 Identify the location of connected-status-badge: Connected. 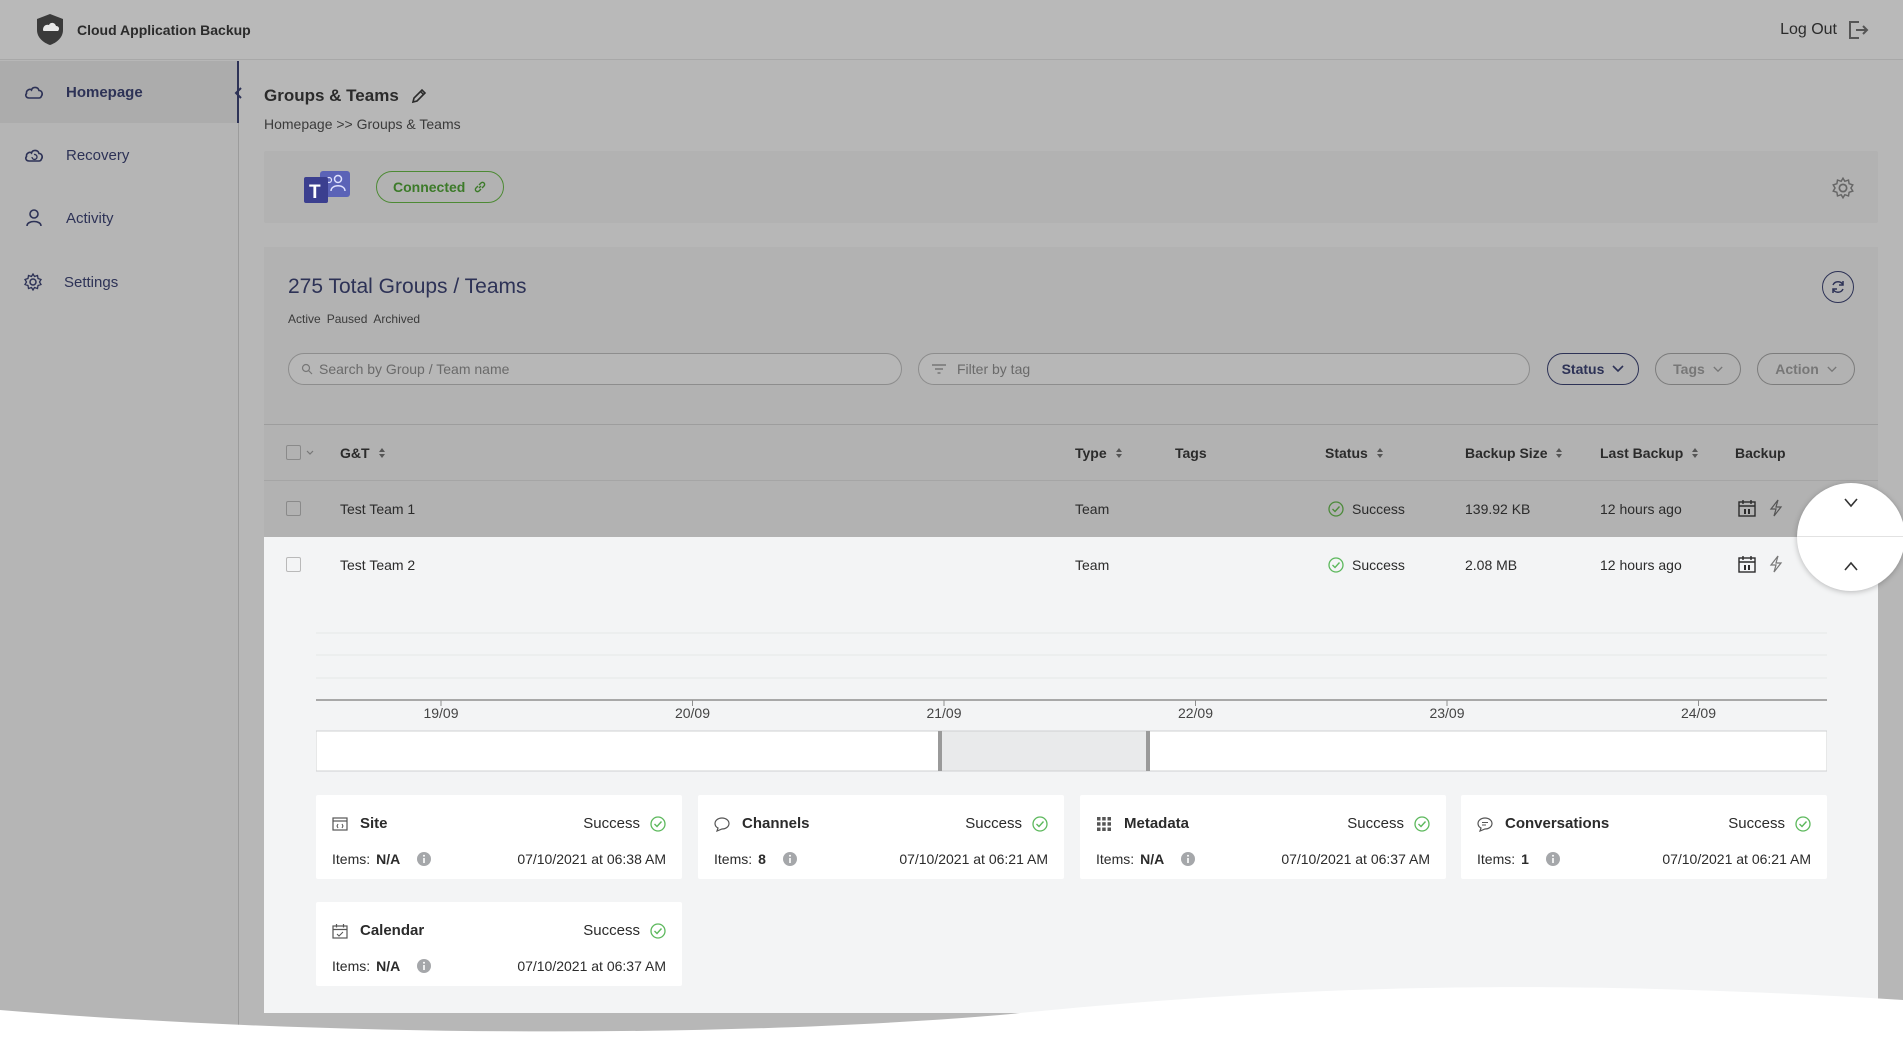
(440, 187).